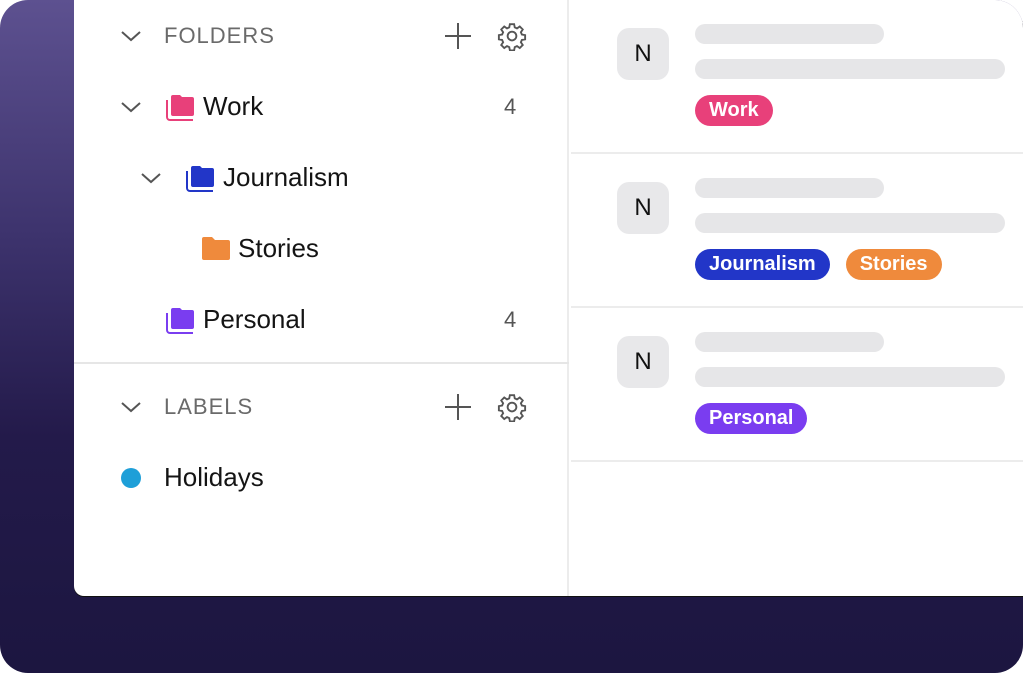  What do you see at coordinates (216, 248) in the screenshot?
I see `folder-icon` at bounding box center [216, 248].